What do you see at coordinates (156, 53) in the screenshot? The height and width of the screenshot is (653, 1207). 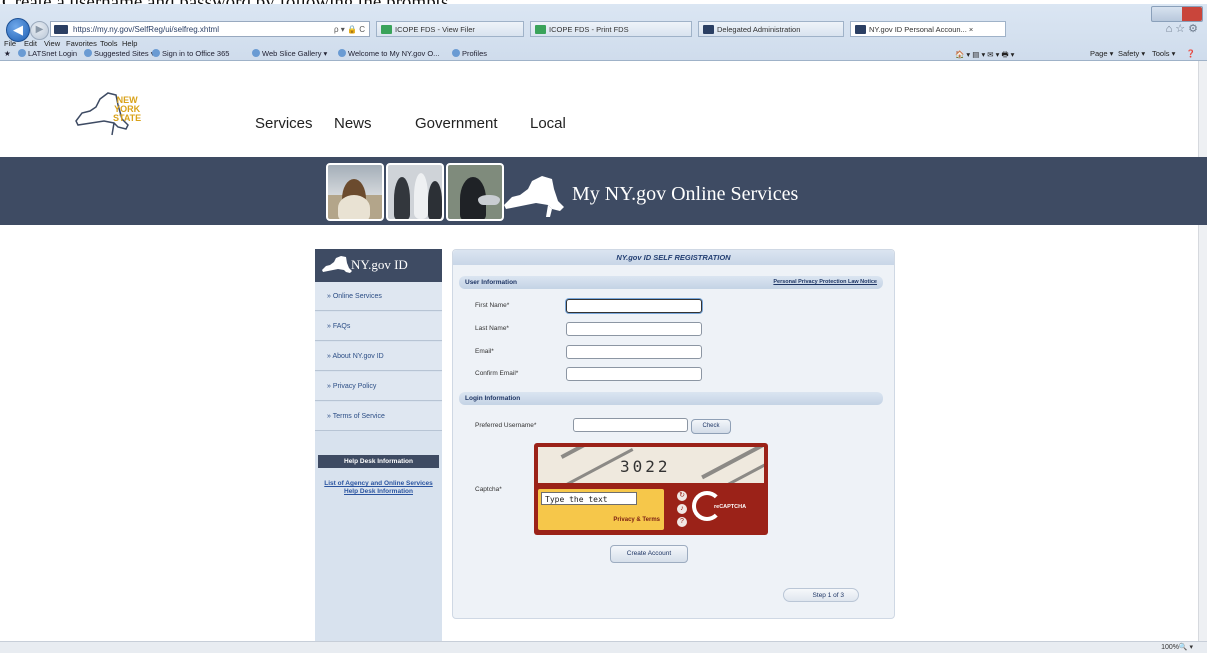 I see `office-icon` at bounding box center [156, 53].